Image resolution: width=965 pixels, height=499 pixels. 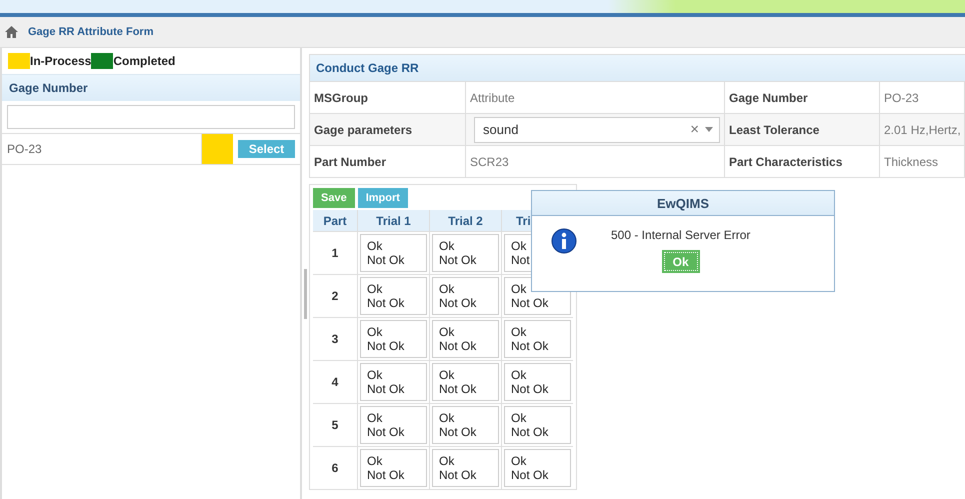 What do you see at coordinates (151, 87) in the screenshot?
I see `panel-header: Gage Number` at bounding box center [151, 87].